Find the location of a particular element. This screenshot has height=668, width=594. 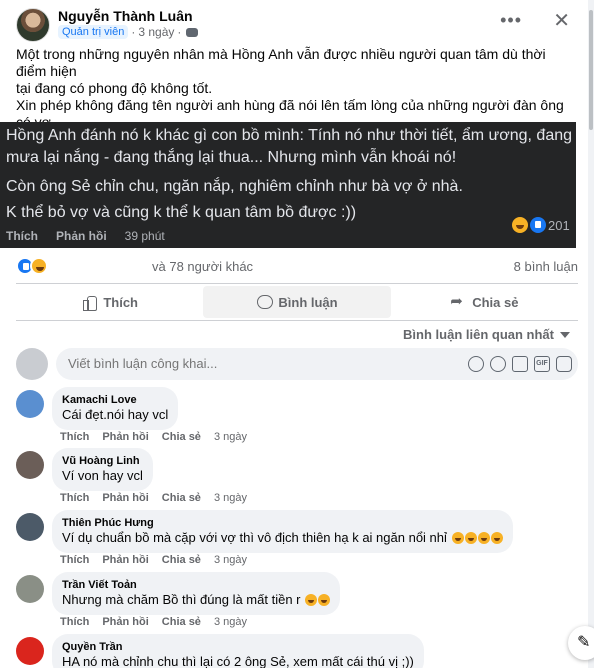

share-button: Chia sẻ is located at coordinates (484, 302).